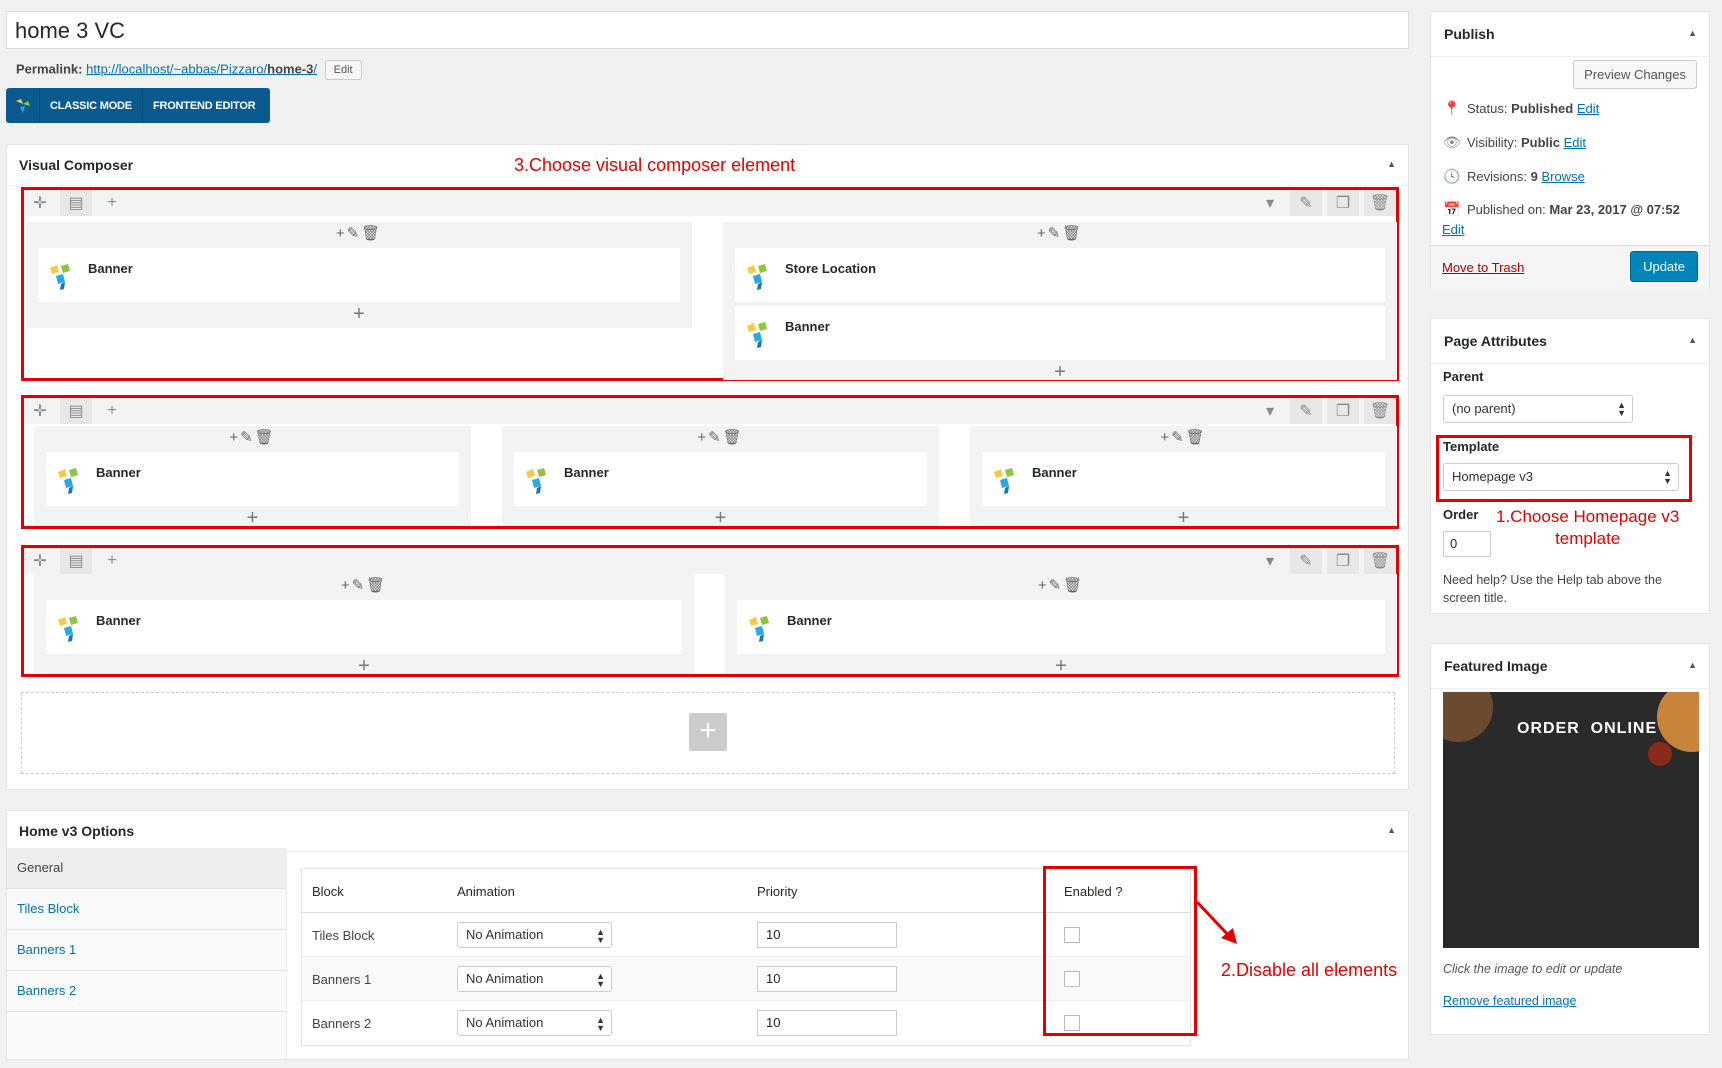 Image resolution: width=1722 pixels, height=1068 pixels. What do you see at coordinates (1120, 951) in the screenshot?
I see `annotation-enabled-box` at bounding box center [1120, 951].